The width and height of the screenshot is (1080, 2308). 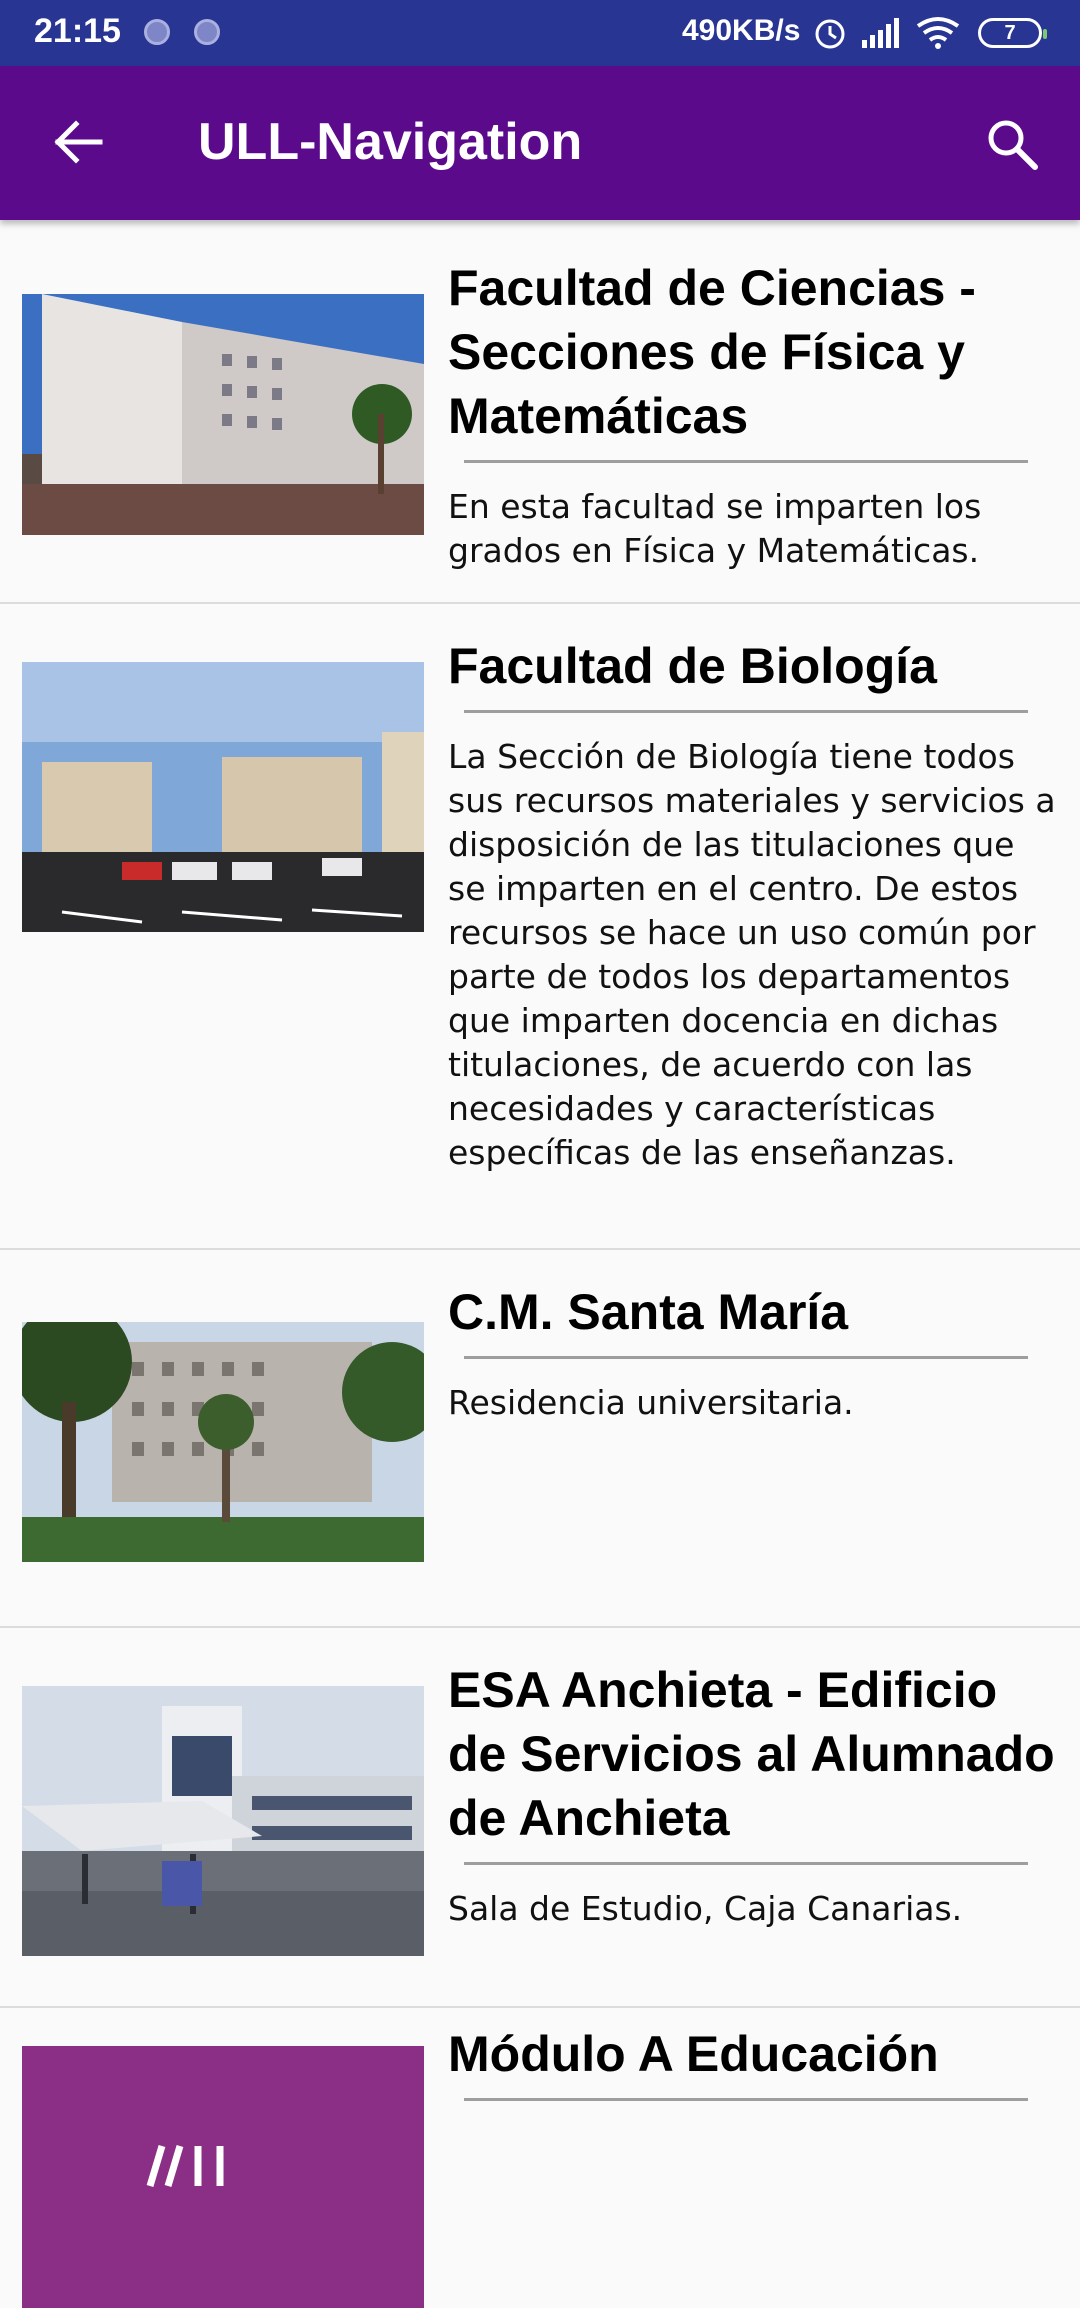 I want to click on status-icons, so click(x=887, y=33).